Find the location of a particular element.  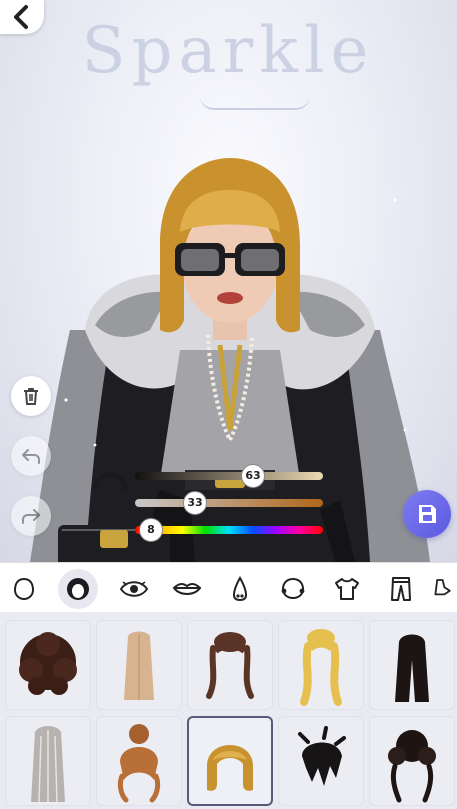

long-black-hair-image is located at coordinates (412, 668).